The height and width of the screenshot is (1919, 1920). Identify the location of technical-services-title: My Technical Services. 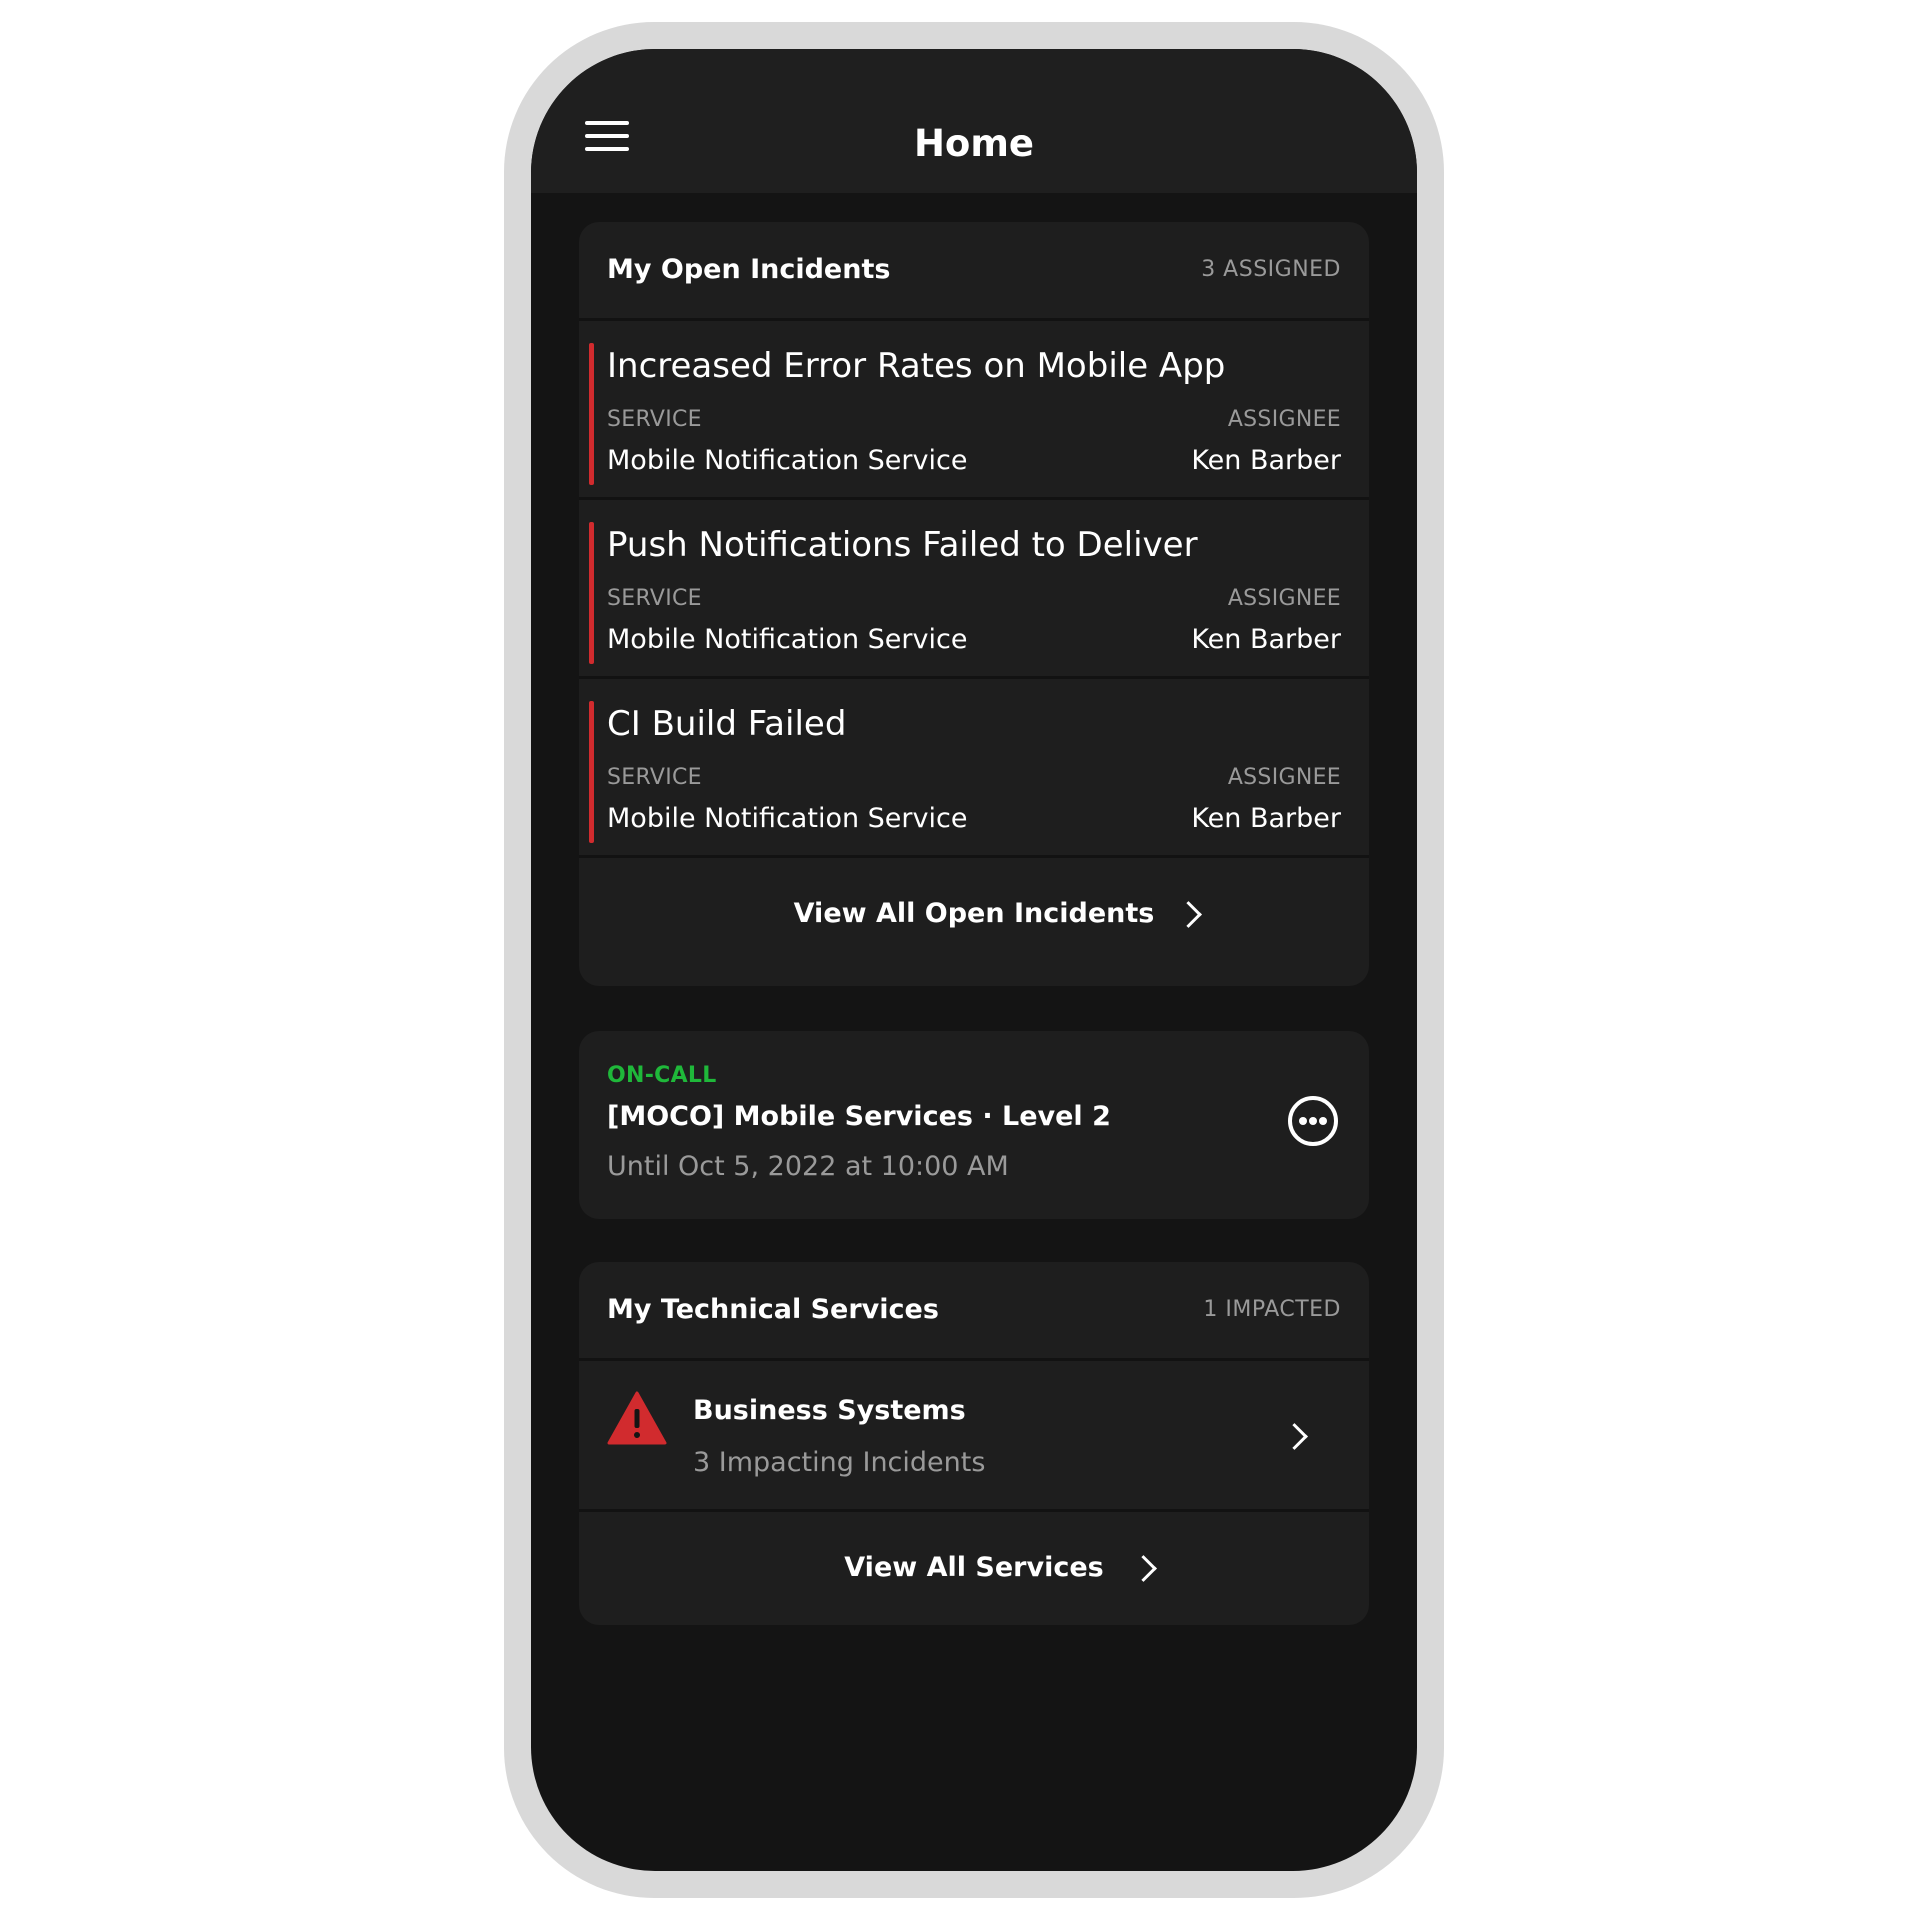
(773, 1309).